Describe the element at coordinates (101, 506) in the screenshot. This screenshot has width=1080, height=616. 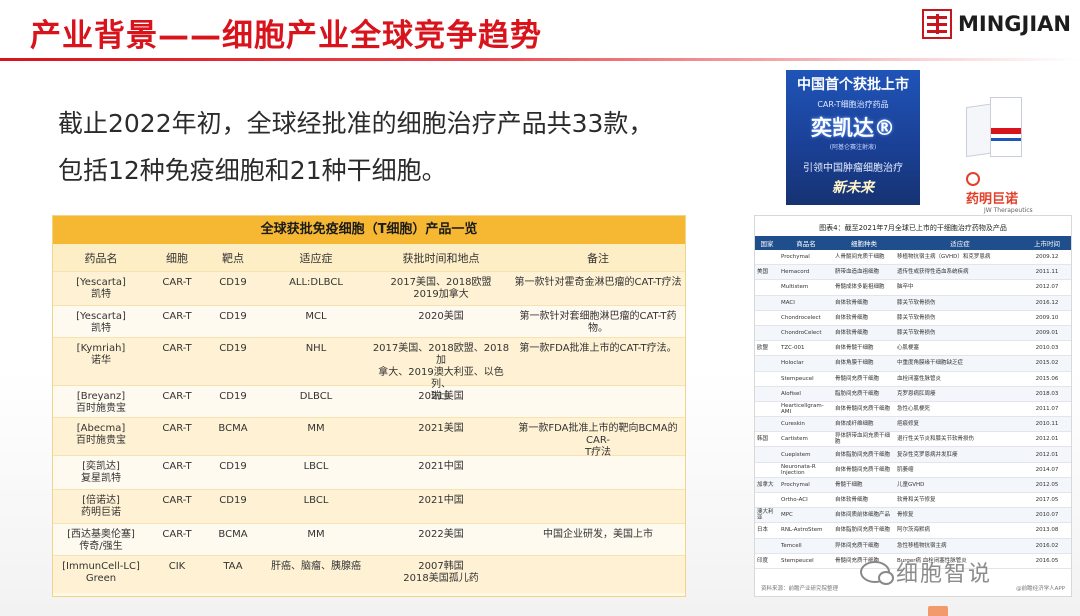
I see `cell-drug: [倍诺达] 药明巨诺` at that location.